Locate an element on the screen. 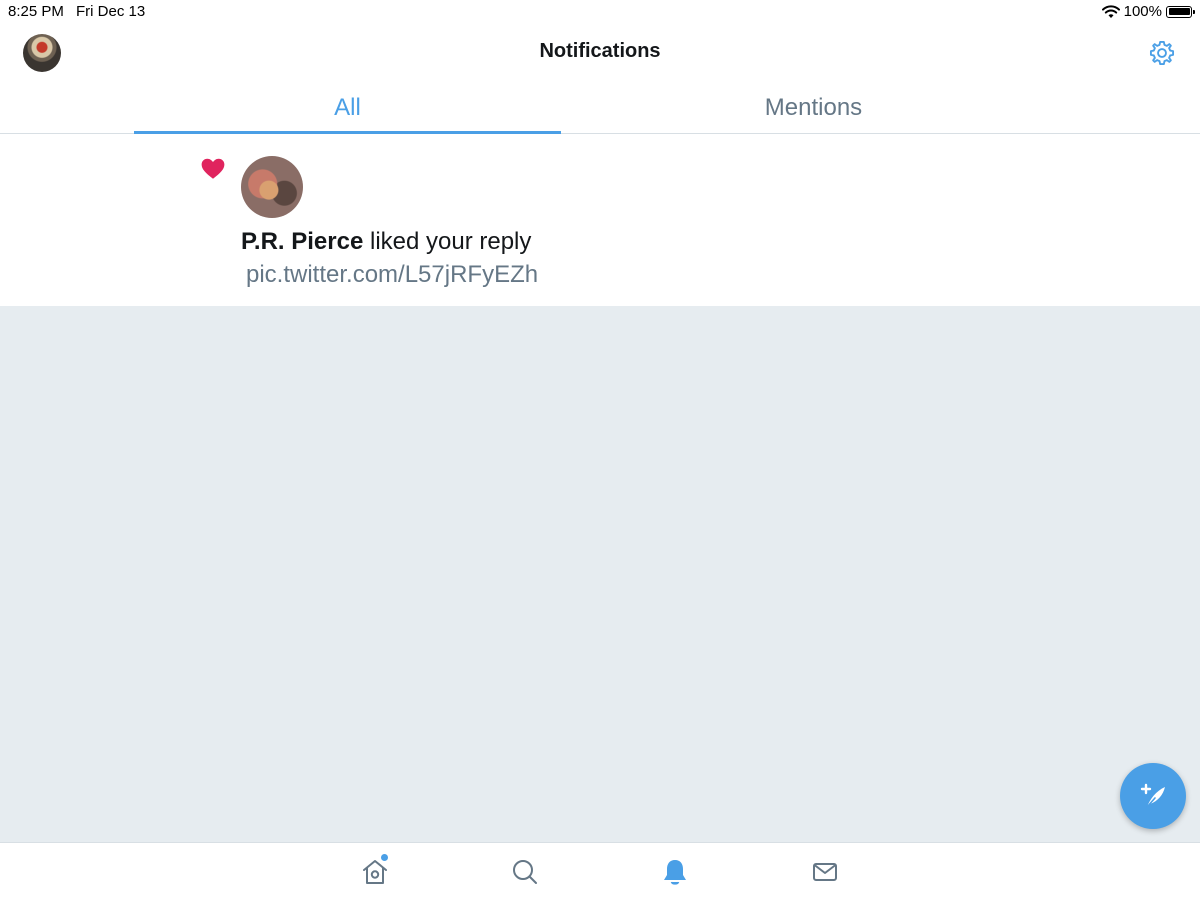 Image resolution: width=1200 pixels, height=900 pixels. status-bar: 8:25 PM Fri Dec 13 100% is located at coordinates (600, 12).